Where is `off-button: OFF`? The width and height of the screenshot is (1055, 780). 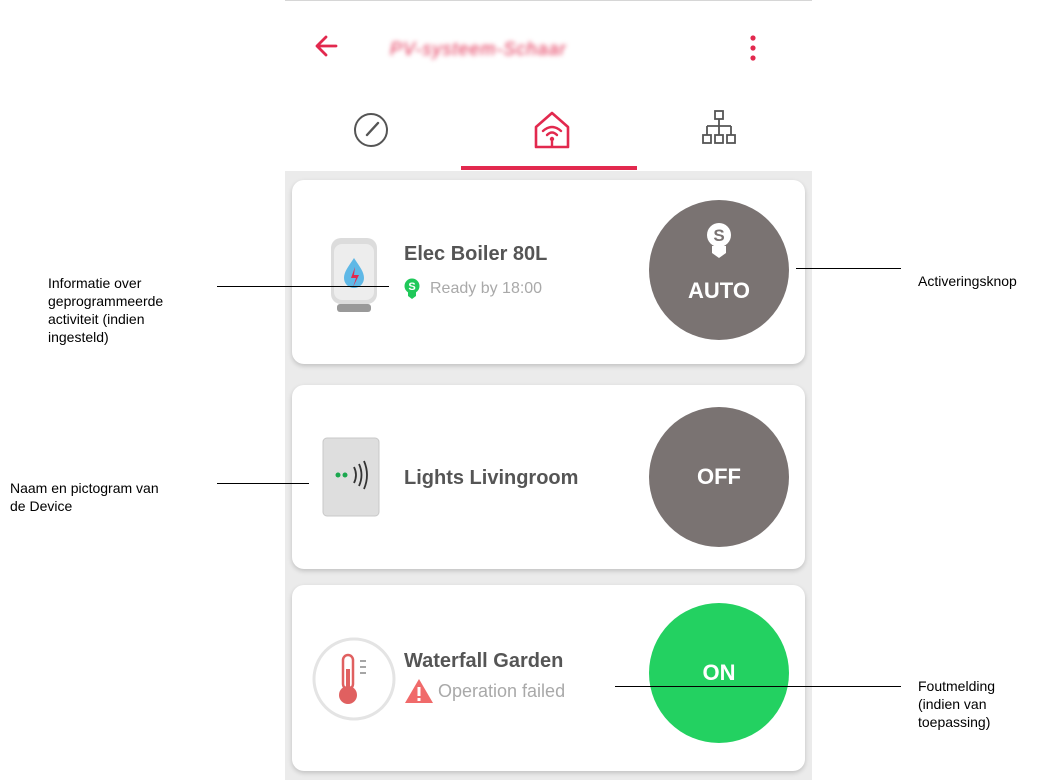
off-button: OFF is located at coordinates (719, 477).